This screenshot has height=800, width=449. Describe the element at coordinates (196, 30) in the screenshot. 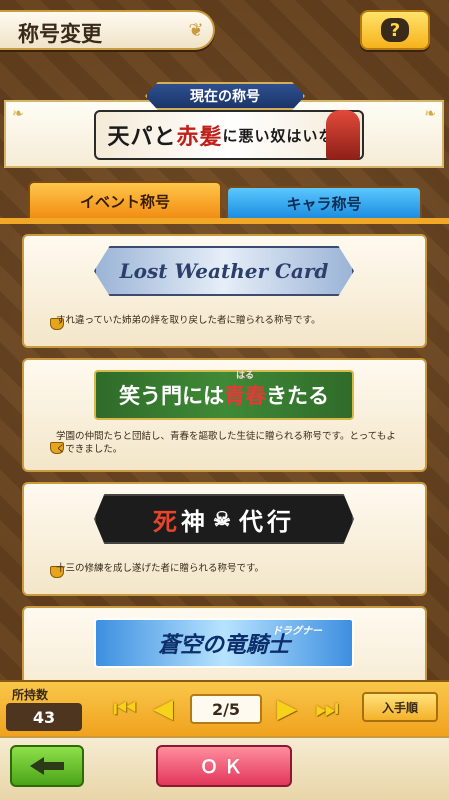

I see `ornament-icon: ❦` at that location.